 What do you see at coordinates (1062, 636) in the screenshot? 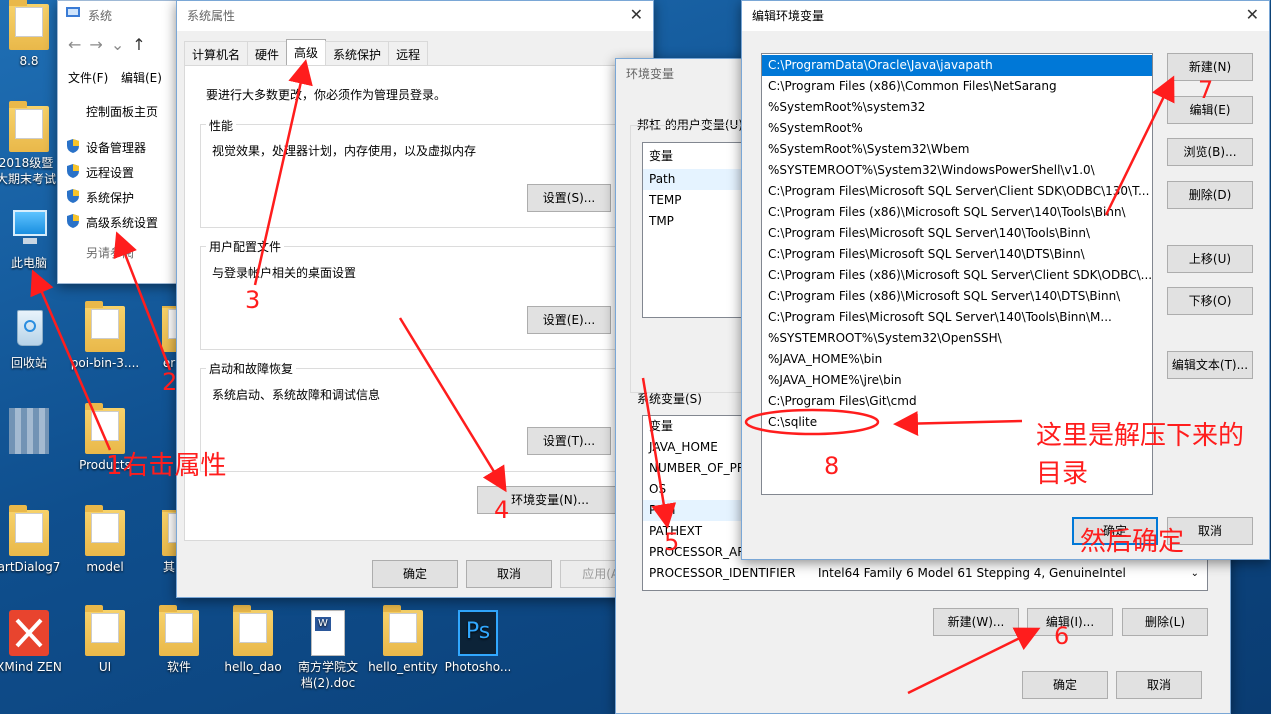
I see `annotation-6: 6` at bounding box center [1062, 636].